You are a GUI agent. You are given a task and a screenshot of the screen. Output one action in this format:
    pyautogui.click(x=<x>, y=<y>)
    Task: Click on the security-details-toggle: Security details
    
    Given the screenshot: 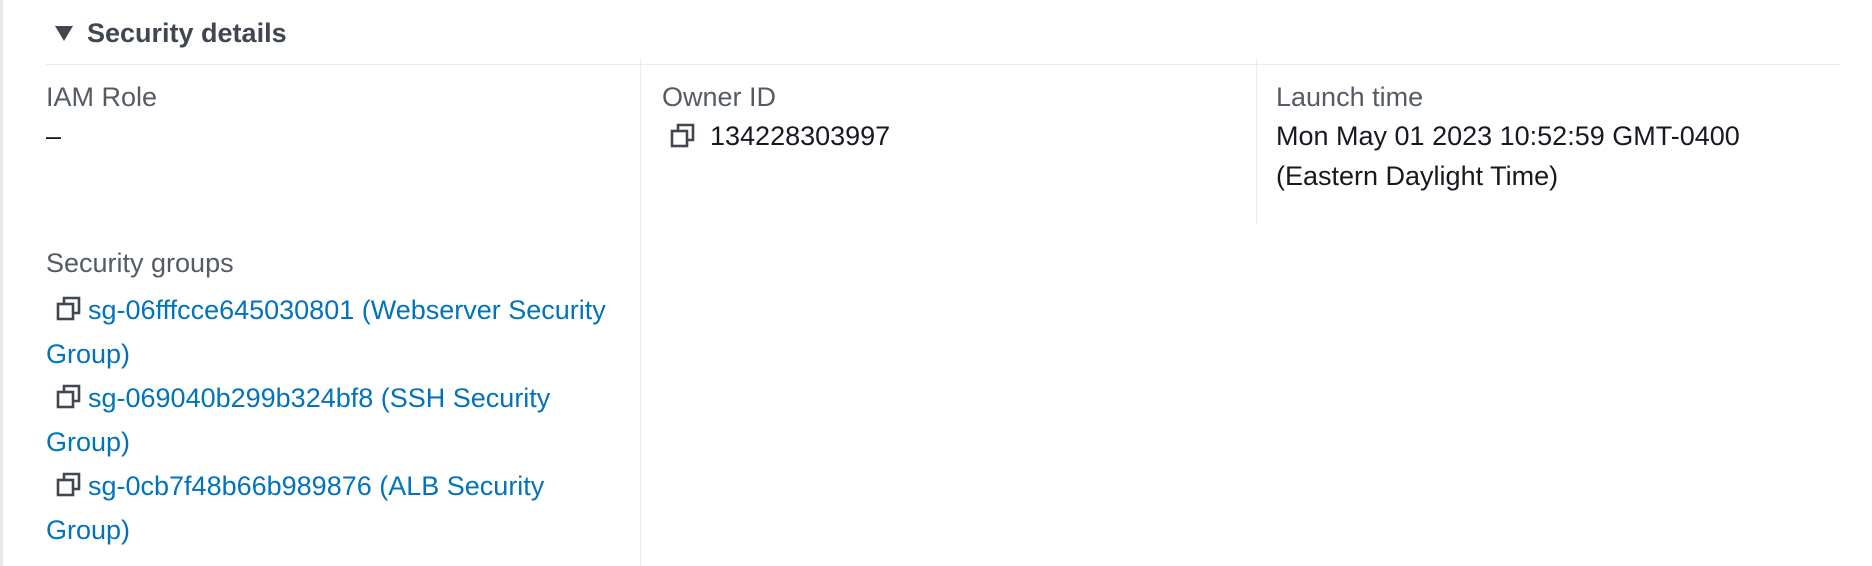 What is the action you would take?
    pyautogui.click(x=171, y=33)
    